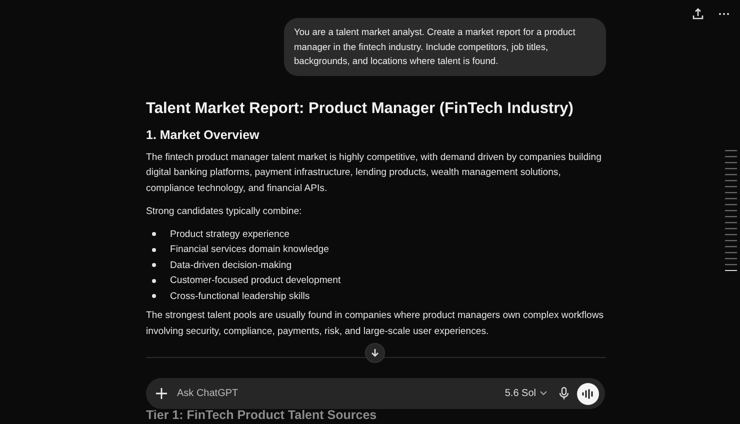 This screenshot has width=740, height=424. What do you see at coordinates (230, 235) in the screenshot?
I see `list-item: Product strategy experience` at bounding box center [230, 235].